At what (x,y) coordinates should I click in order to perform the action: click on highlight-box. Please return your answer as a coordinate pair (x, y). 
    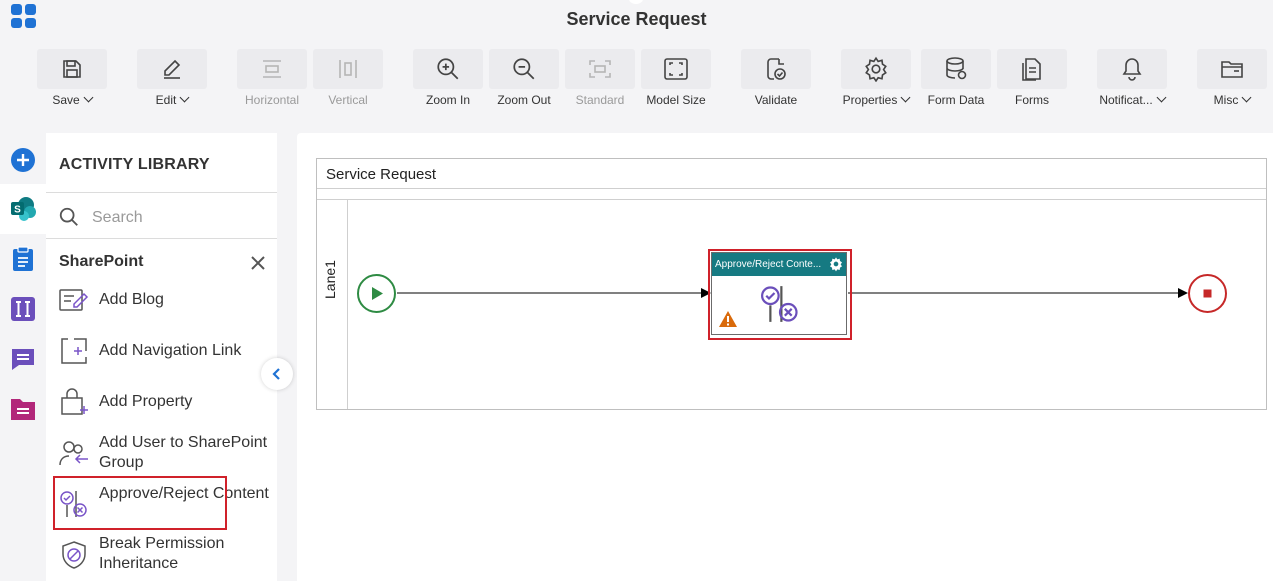
    Looking at the image, I should click on (780, 294).